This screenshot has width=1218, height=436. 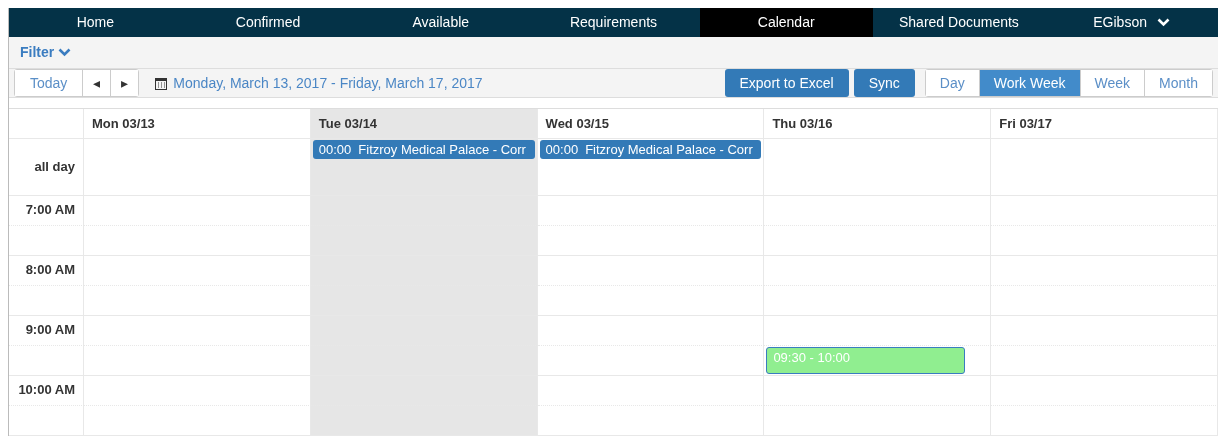 What do you see at coordinates (1025, 123) in the screenshot?
I see `day-header: Fri 03/17` at bounding box center [1025, 123].